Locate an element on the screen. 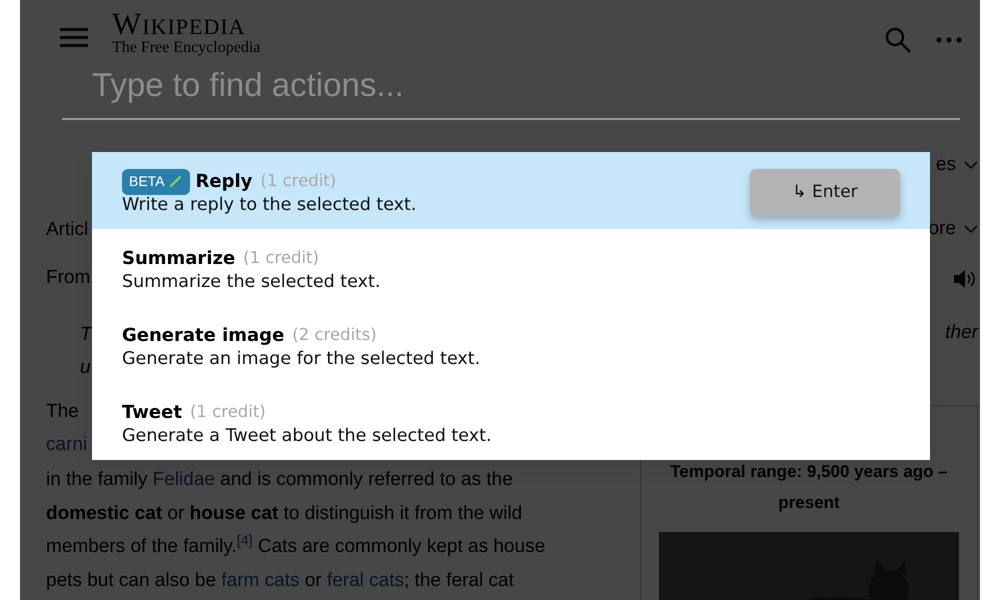 Image resolution: width=1000 pixels, height=600 pixels. link: Felidae is located at coordinates (183, 479).